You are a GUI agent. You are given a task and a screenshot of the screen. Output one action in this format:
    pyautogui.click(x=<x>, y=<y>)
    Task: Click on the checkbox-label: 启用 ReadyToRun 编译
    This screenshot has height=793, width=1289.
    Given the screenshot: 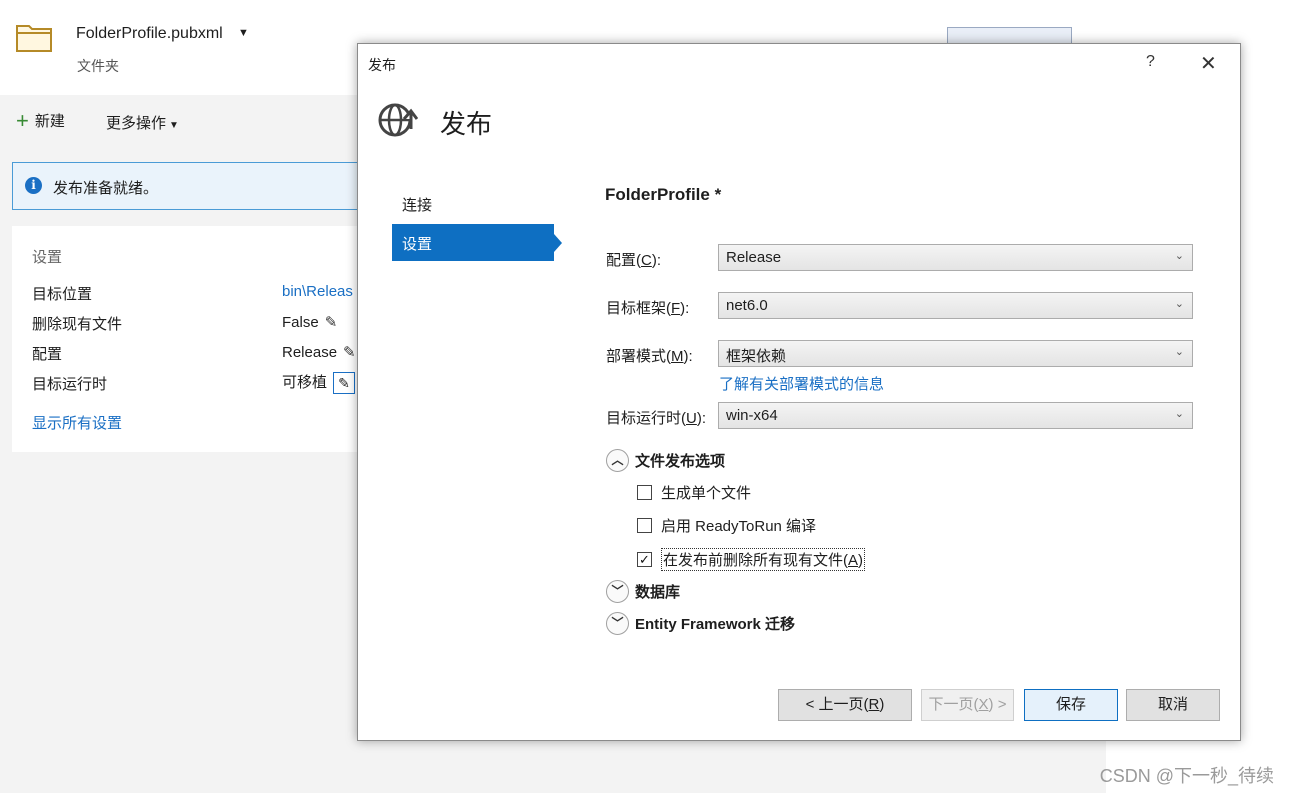 What is the action you would take?
    pyautogui.click(x=739, y=526)
    